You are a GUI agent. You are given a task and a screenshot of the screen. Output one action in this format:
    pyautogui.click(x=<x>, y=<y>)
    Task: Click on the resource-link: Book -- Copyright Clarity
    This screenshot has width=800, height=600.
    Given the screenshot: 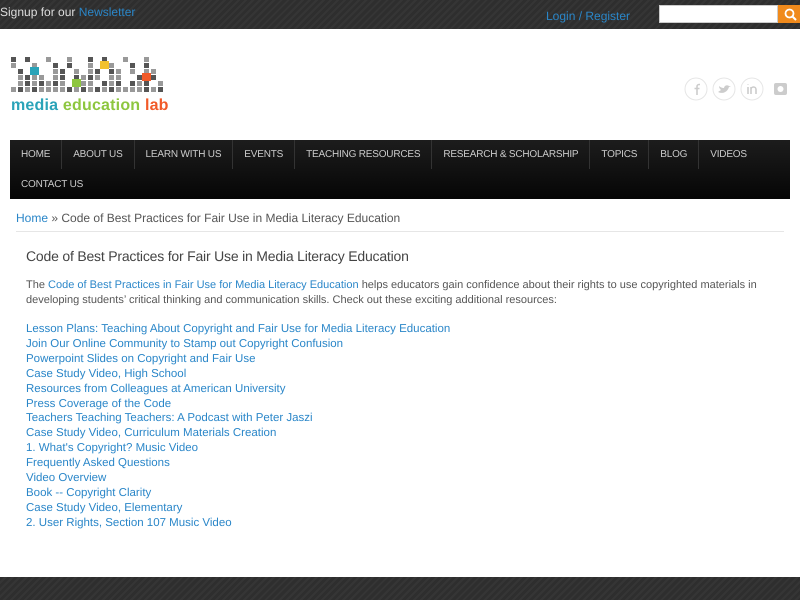 What is the action you would take?
    pyautogui.click(x=89, y=493)
    